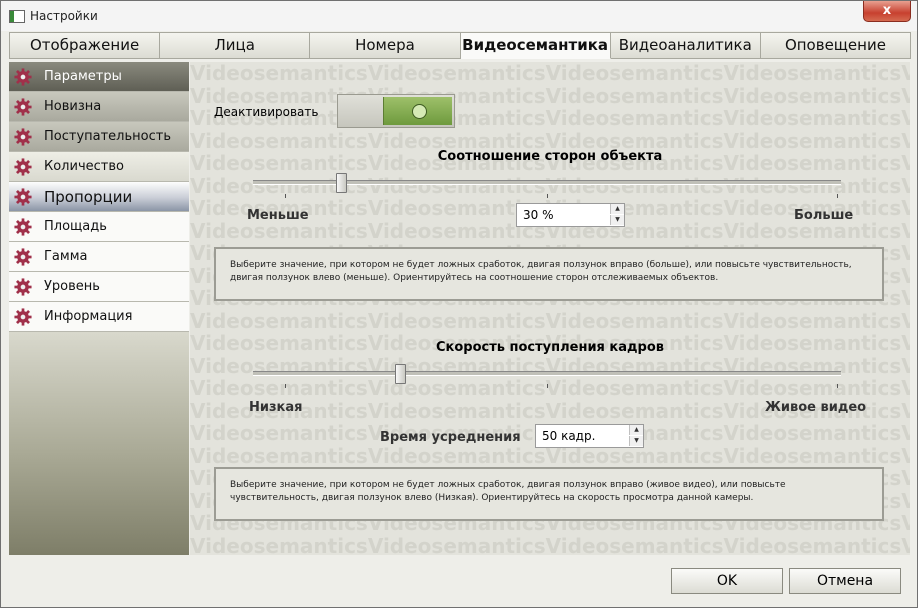 The image size is (918, 608). I want to click on averaging-time-spinner: 50 кадр. ▲ ▼, so click(589, 436).